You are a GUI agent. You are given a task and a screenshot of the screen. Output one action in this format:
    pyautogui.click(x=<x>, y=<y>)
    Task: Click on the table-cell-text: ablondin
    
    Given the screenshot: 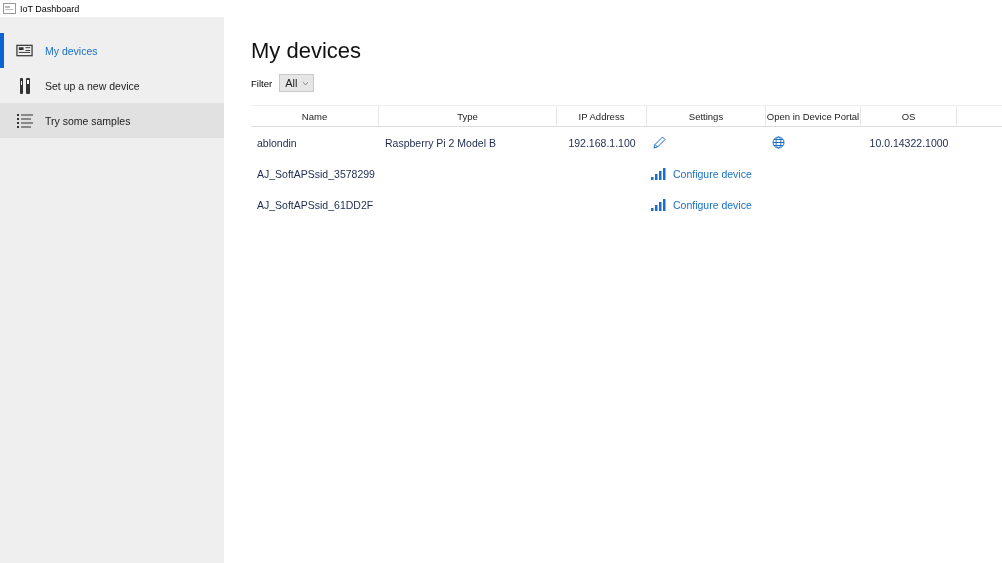 What is the action you would take?
    pyautogui.click(x=277, y=142)
    